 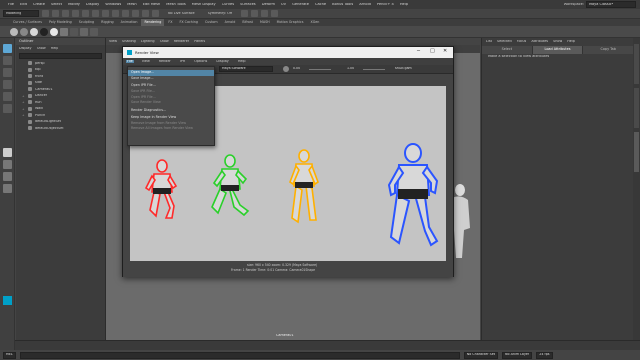 I want to click on render-settings-icon, so click(x=265, y=13).